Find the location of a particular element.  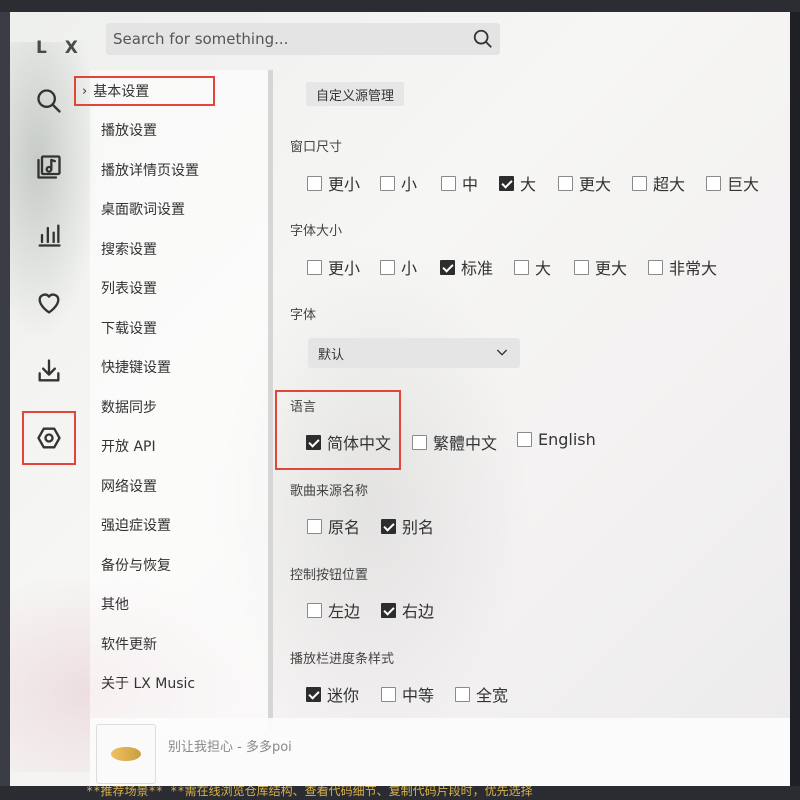

leaderboard-icon is located at coordinates (49, 235).